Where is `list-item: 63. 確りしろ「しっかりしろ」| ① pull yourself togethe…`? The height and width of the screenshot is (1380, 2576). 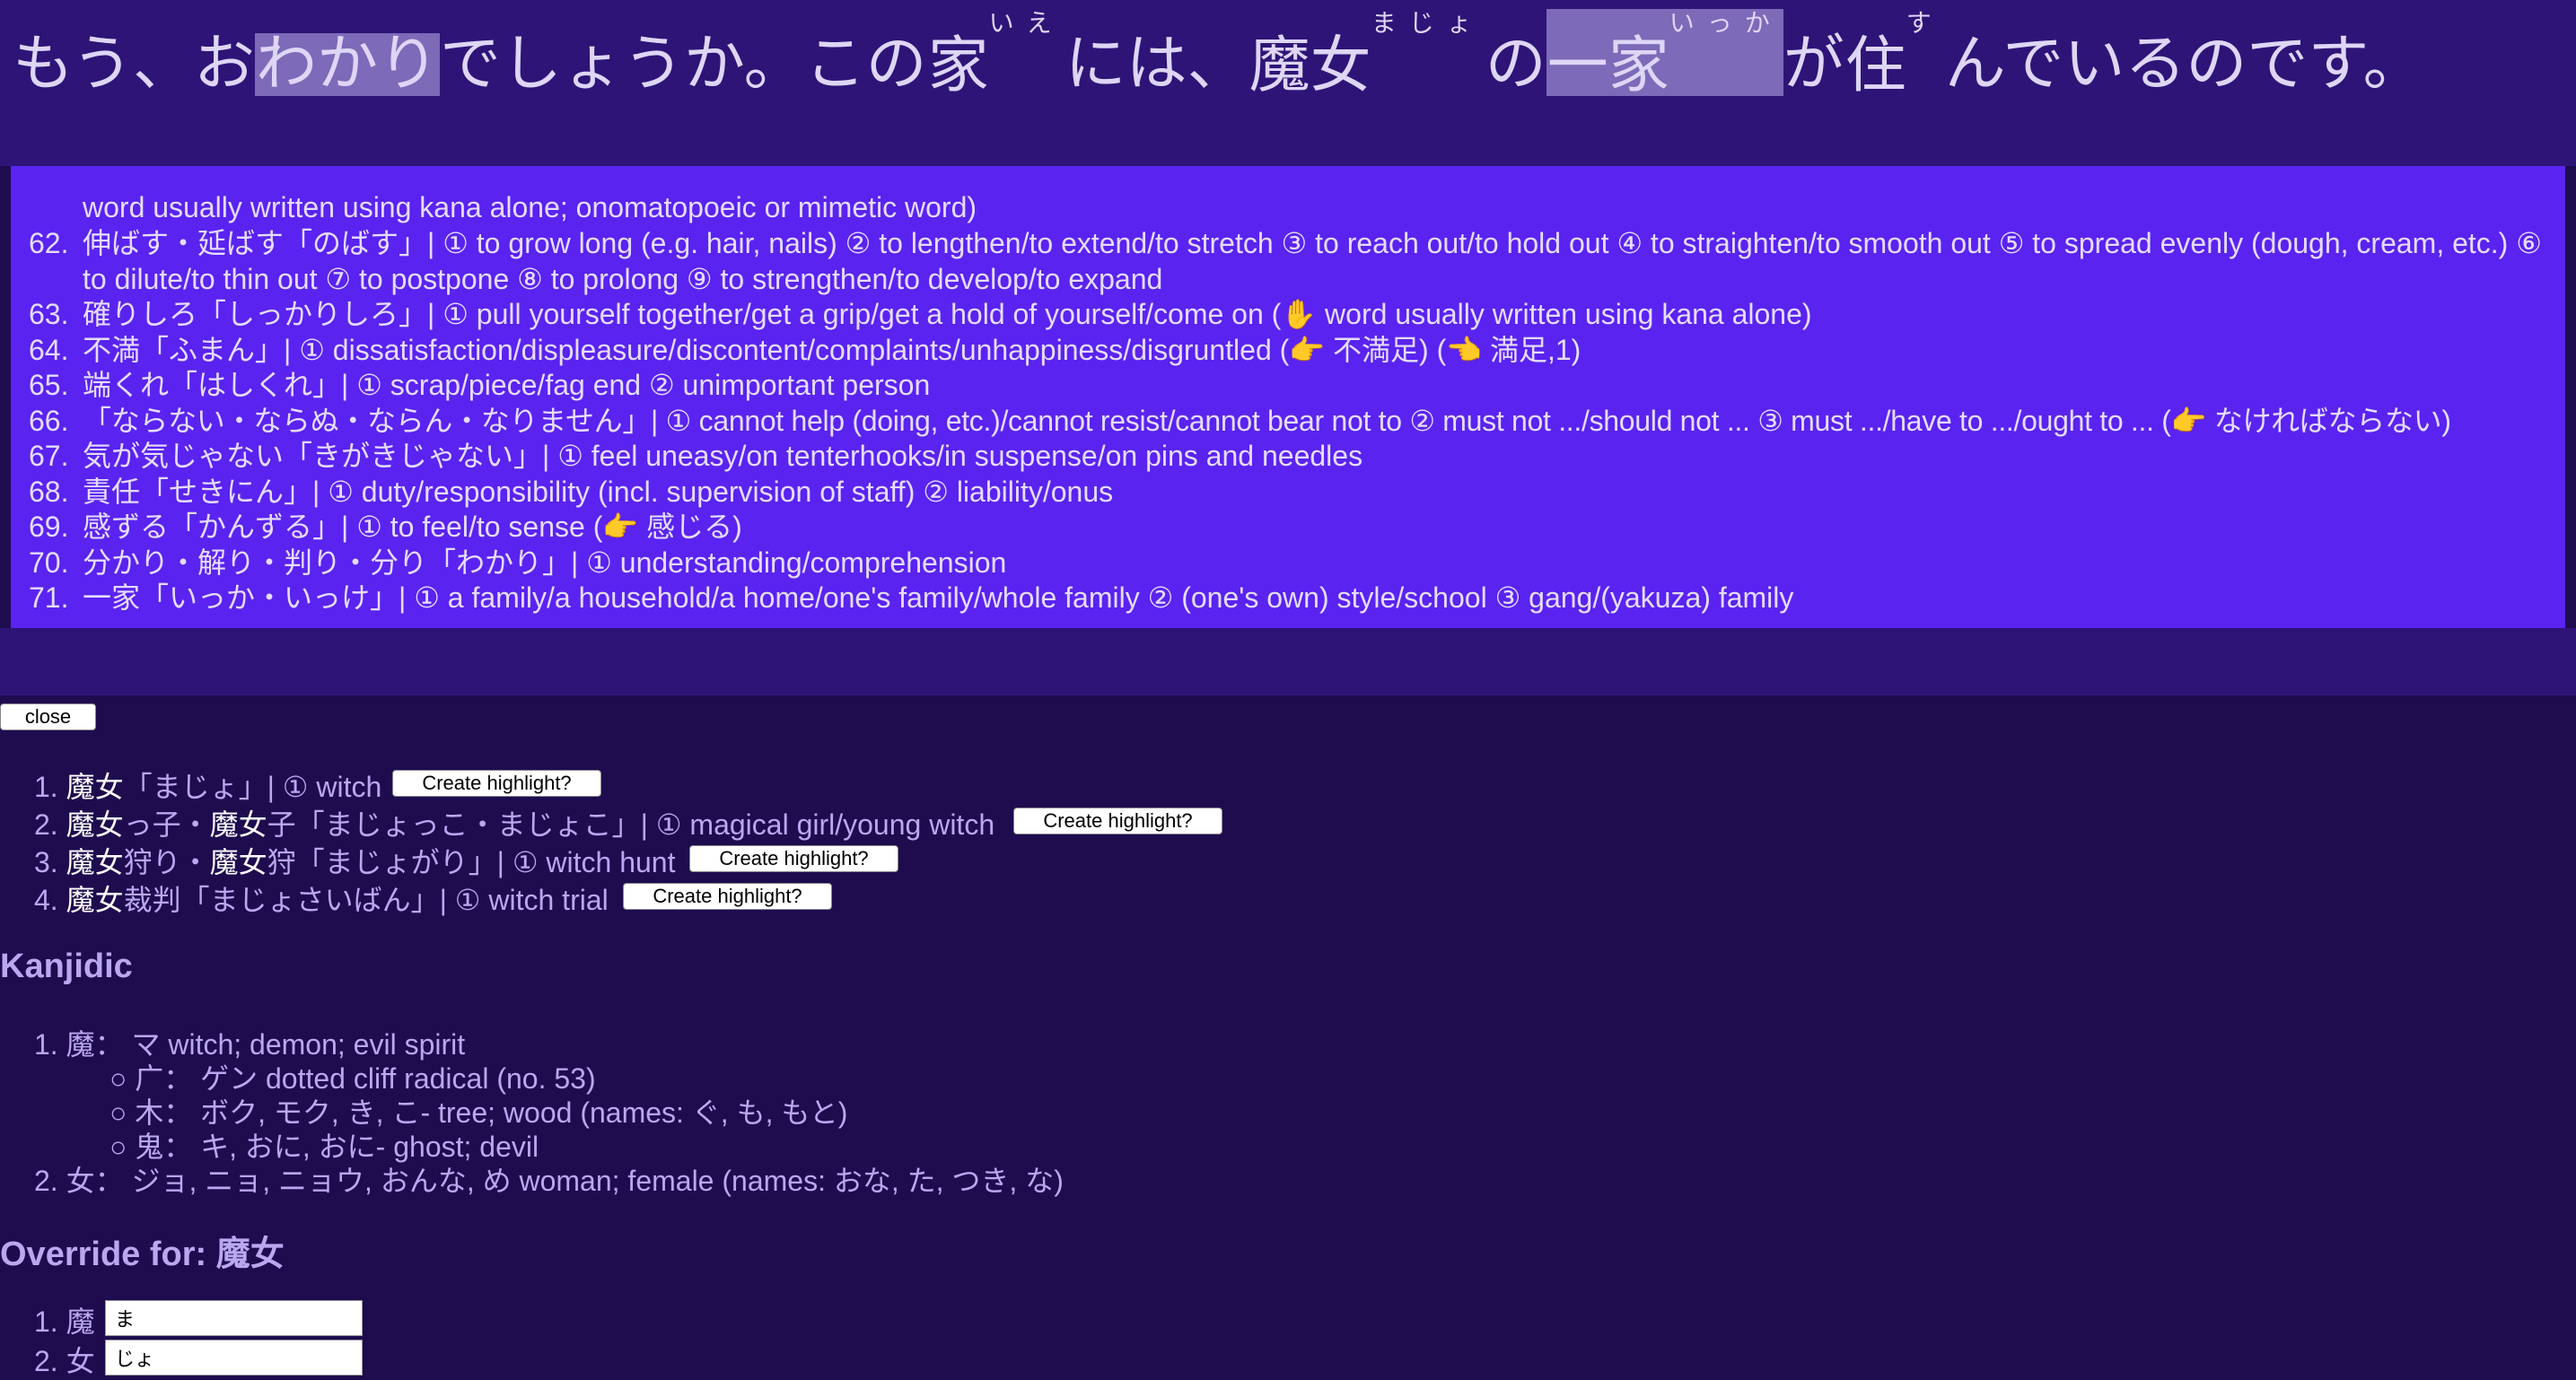
list-item: 63. 確りしろ「しっかりしろ」| ① pull yourself togethe… is located at coordinates (920, 314).